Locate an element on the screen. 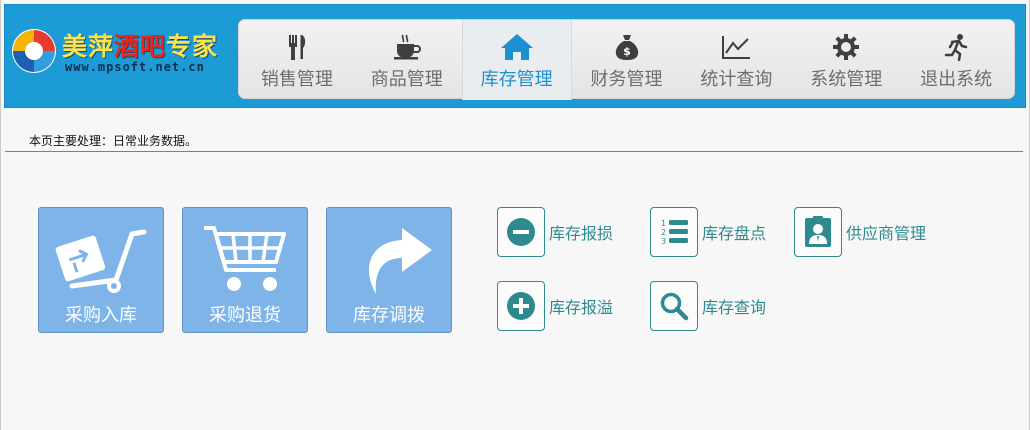  nav-item-statistics: 统计查询 is located at coordinates (736, 60).